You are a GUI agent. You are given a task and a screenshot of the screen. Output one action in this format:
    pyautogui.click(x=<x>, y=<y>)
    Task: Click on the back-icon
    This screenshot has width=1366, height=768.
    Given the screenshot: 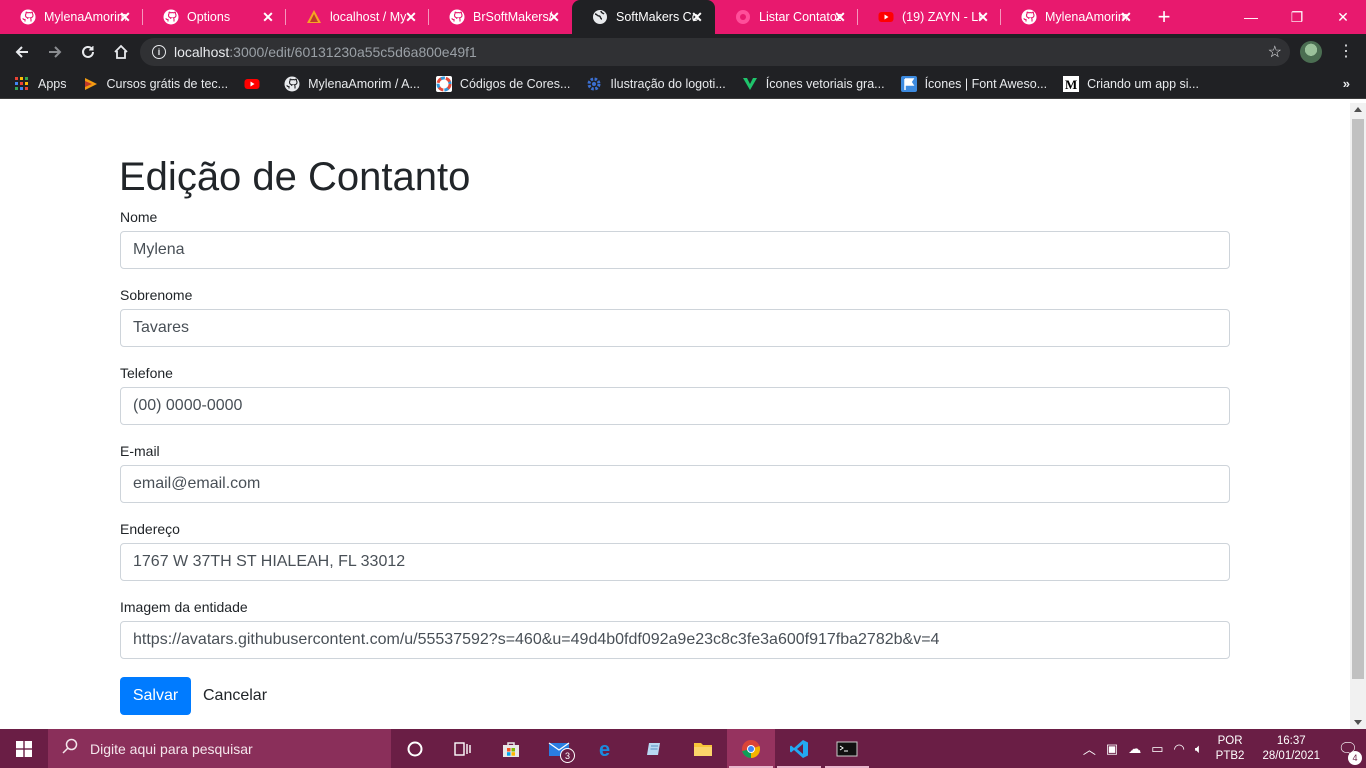 What is the action you would take?
    pyautogui.click(x=22, y=52)
    